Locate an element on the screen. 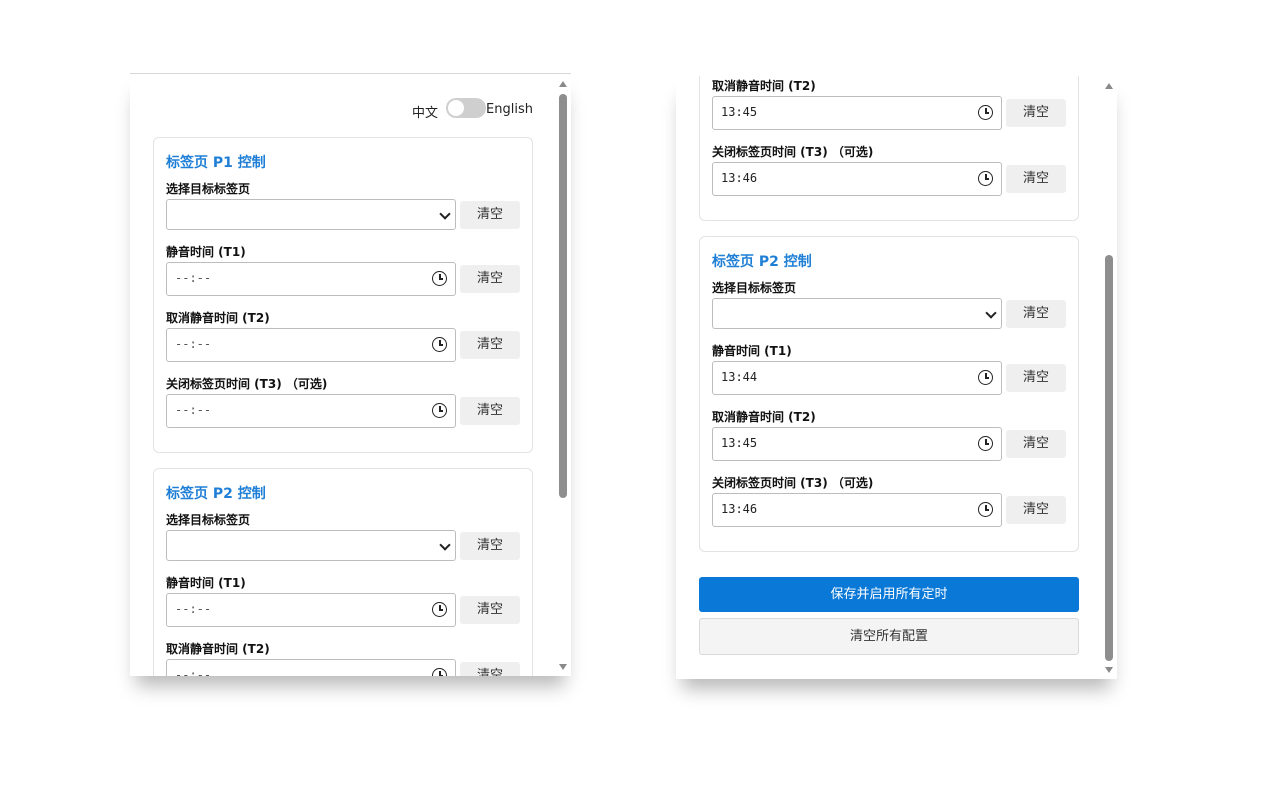  close-tab-time-value: --:-- is located at coordinates (193, 410).